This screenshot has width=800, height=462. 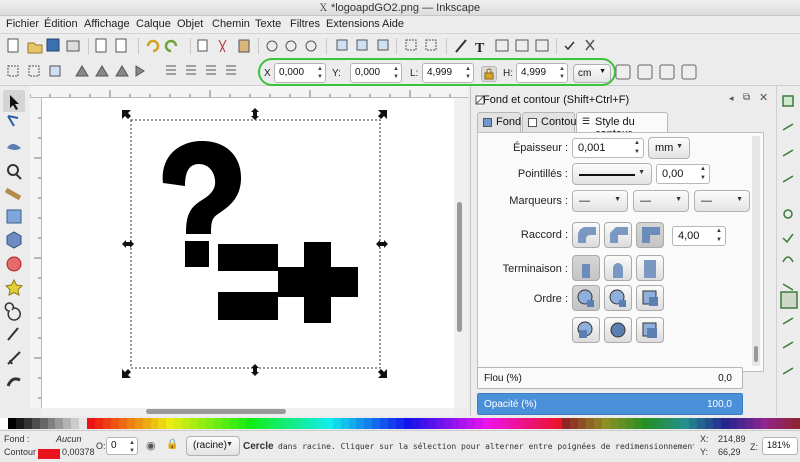 I want to click on zoom-input: 181%, so click(x=780, y=446).